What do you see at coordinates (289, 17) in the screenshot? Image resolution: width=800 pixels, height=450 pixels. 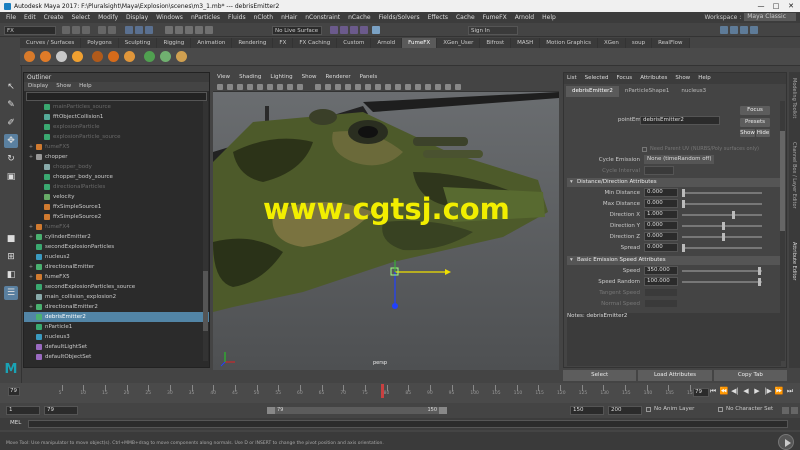 I see `menu-nhair: nHair` at bounding box center [289, 17].